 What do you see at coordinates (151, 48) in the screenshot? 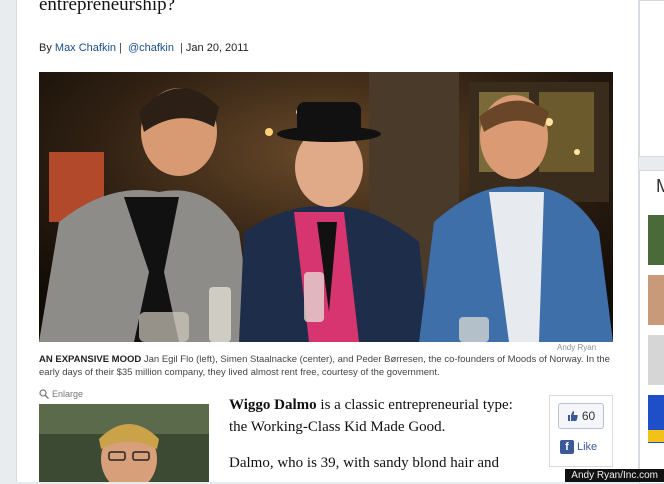
I see `twitter-handle-link: @chafkin` at bounding box center [151, 48].